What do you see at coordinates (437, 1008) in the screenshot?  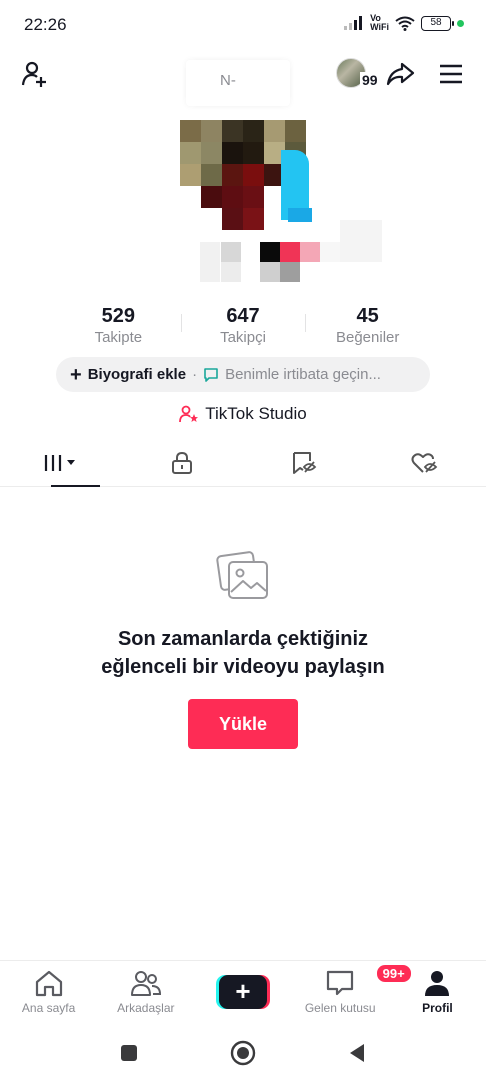 I see `nav-profile-label: Profil` at bounding box center [437, 1008].